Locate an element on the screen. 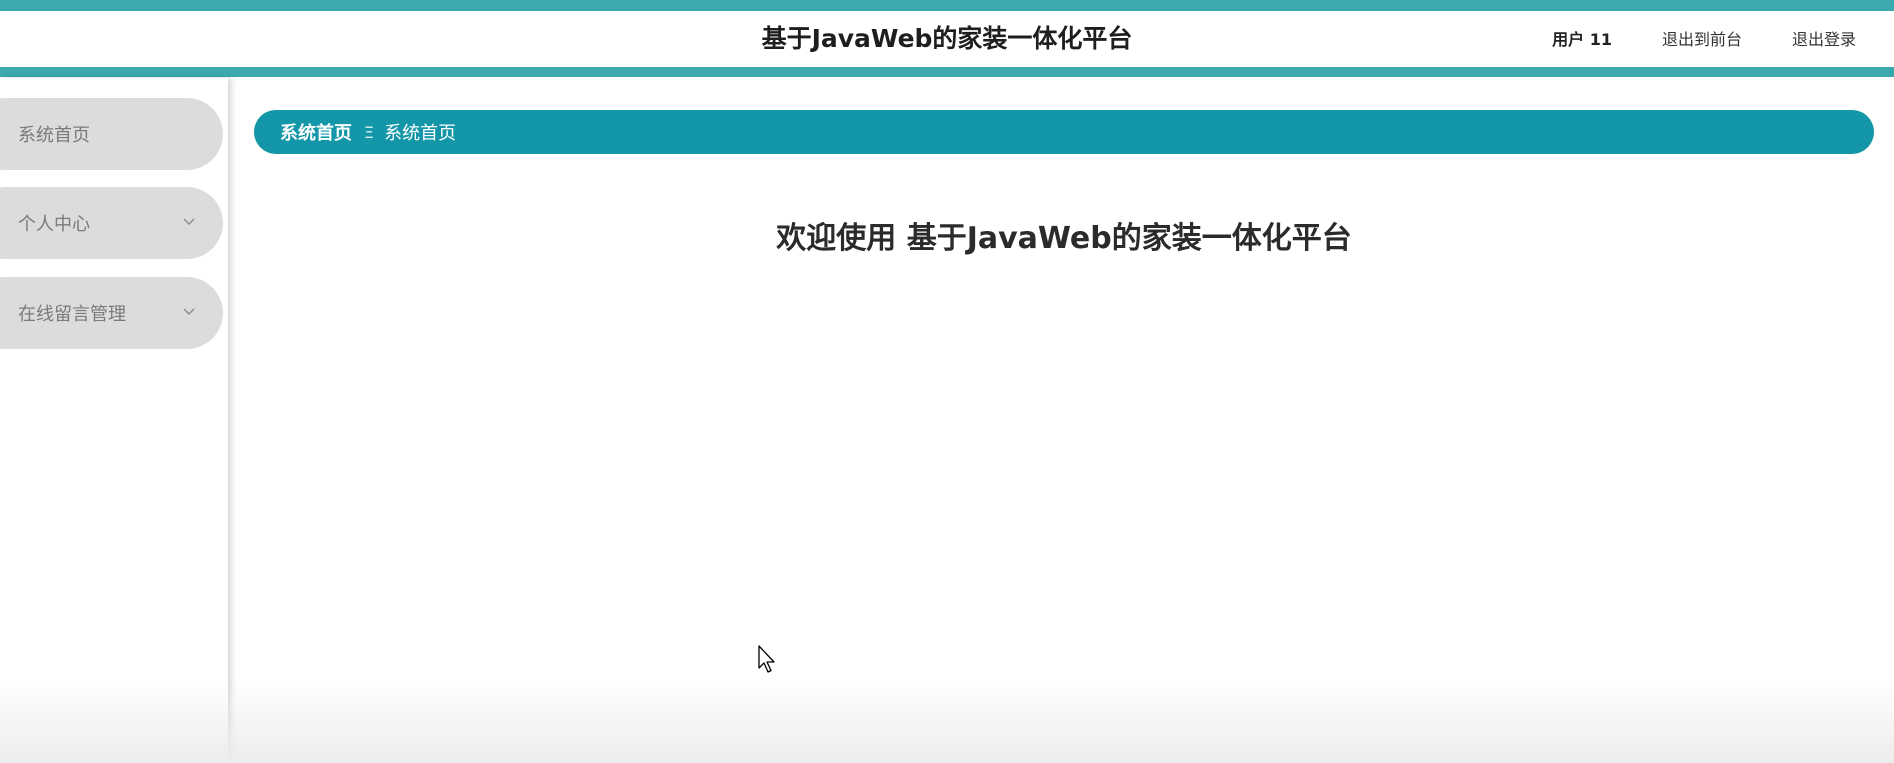 This screenshot has width=1894, height=763. sidebar-item-personal-center: 个人中心 is located at coordinates (111, 223).